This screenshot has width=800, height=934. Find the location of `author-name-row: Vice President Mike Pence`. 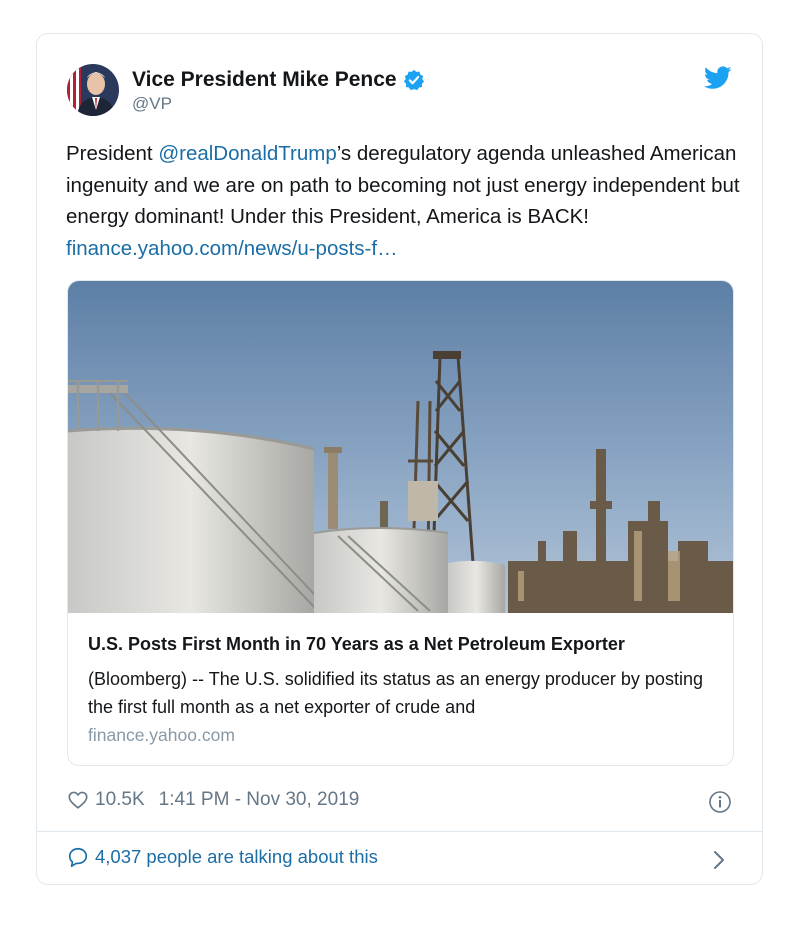

author-name-row: Vice President Mike Pence is located at coordinates (278, 80).